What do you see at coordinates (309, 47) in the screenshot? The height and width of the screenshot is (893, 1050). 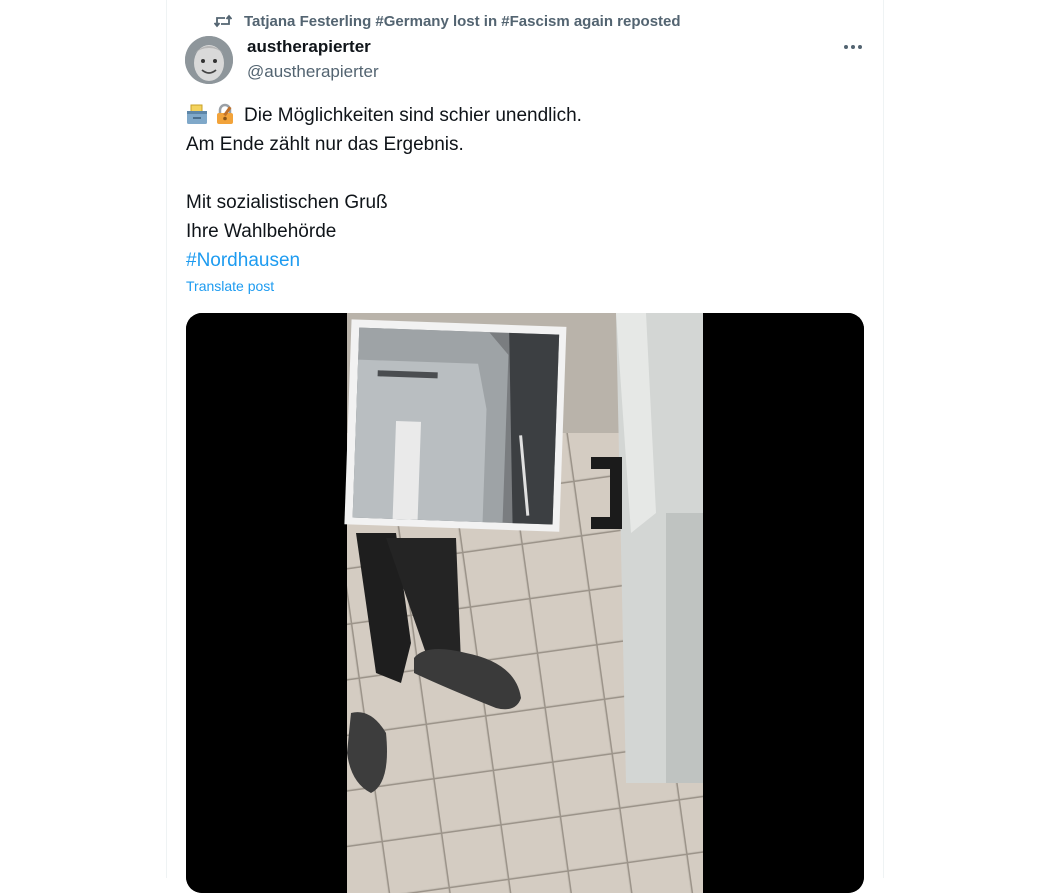 I see `author-display-name: austherapierter` at bounding box center [309, 47].